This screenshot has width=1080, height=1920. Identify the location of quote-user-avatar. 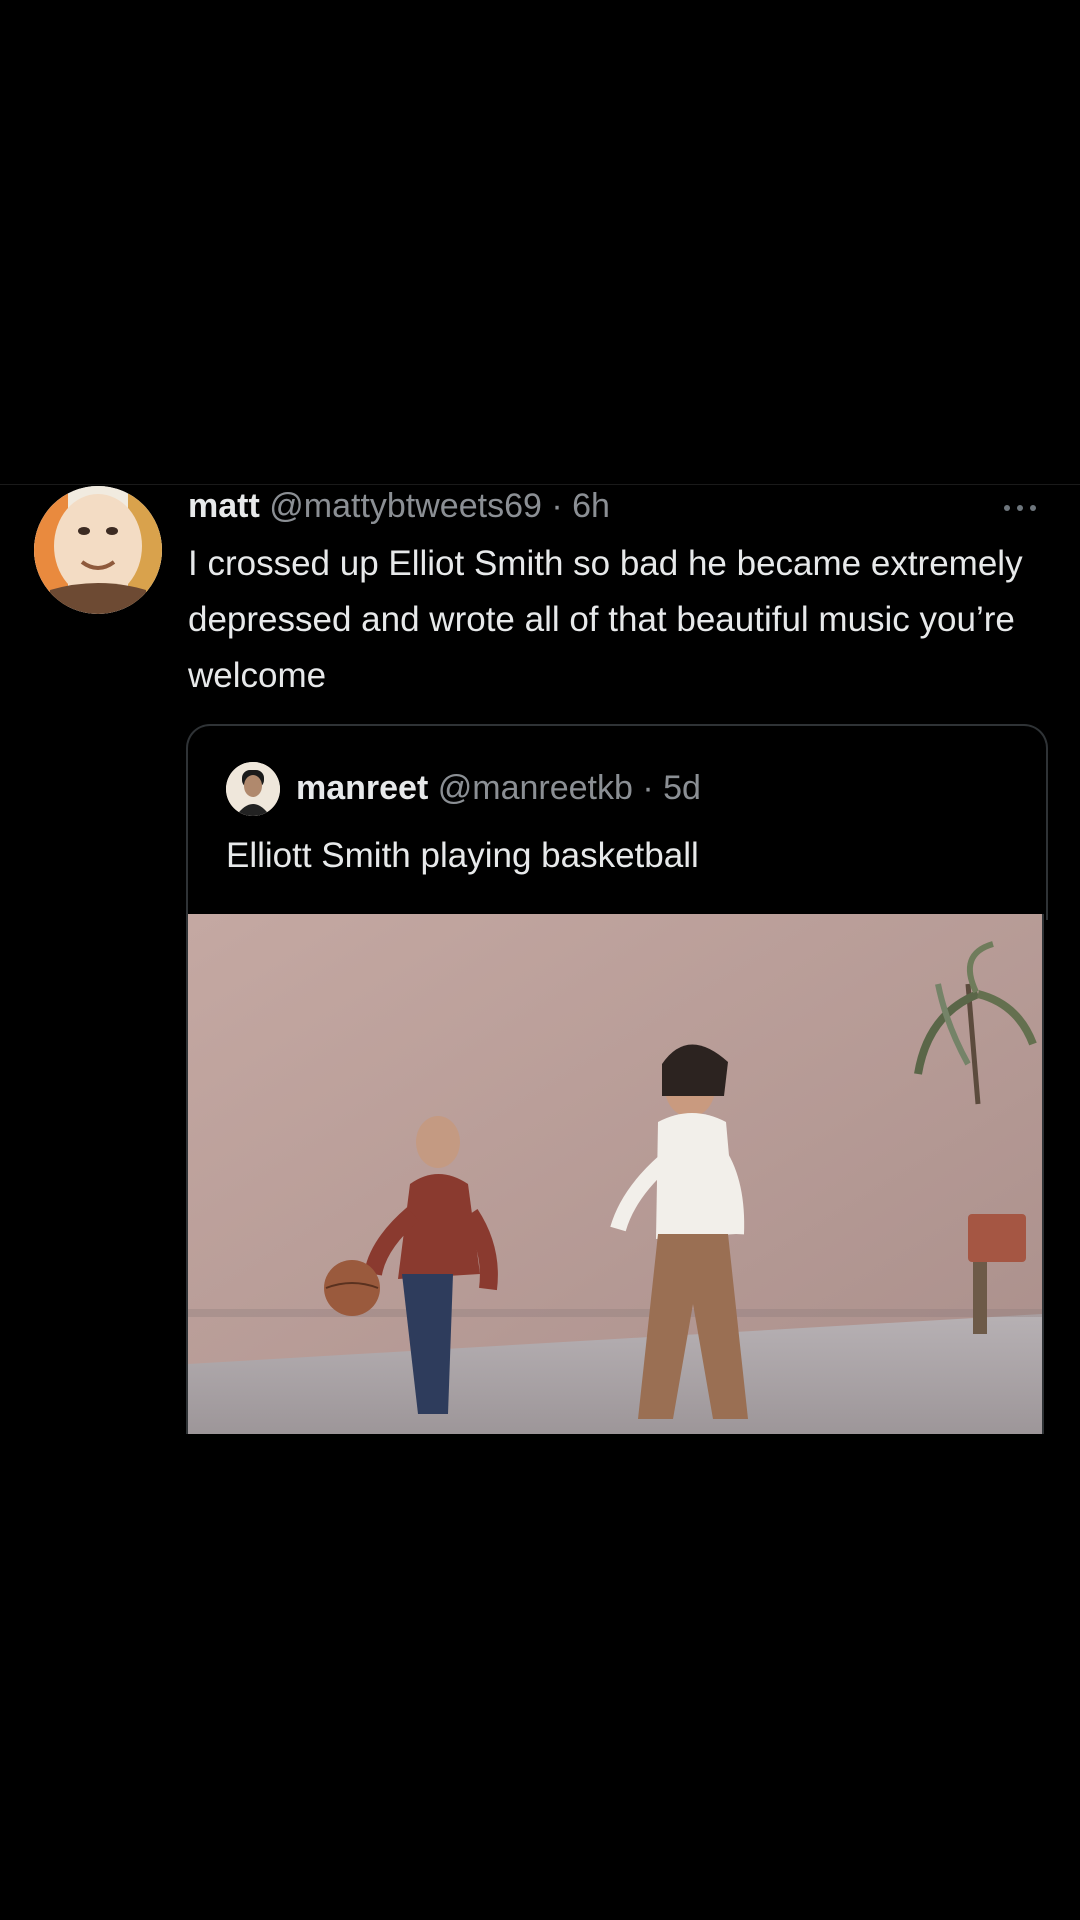
(253, 789).